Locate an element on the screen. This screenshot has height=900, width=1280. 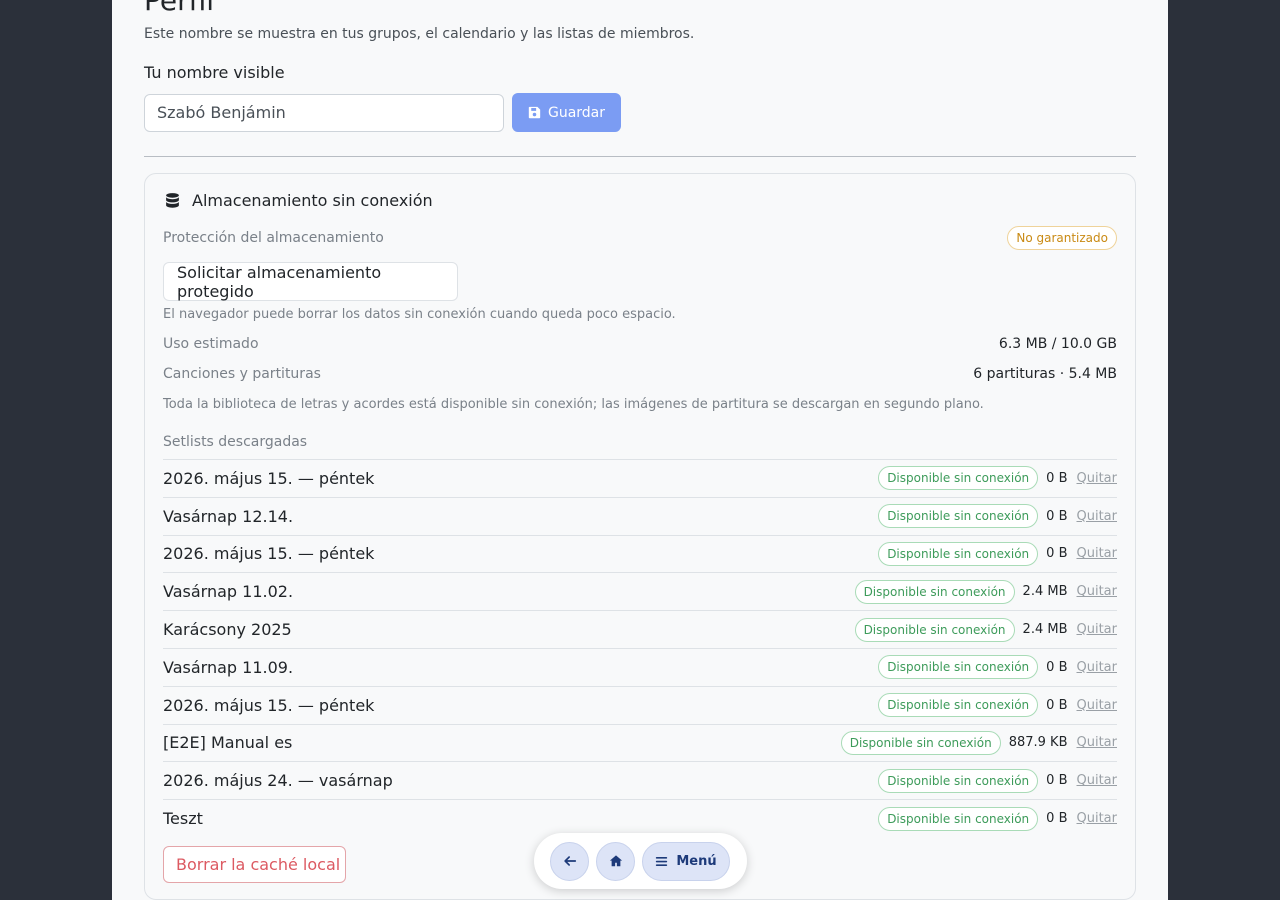
usage-label: Uso estimado is located at coordinates (211, 344).